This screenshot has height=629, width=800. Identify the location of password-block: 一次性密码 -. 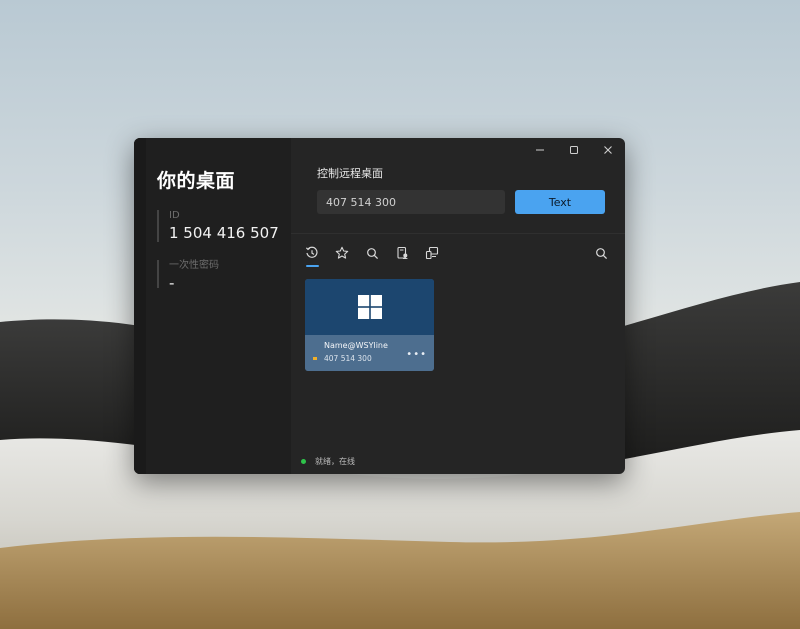
(188, 276).